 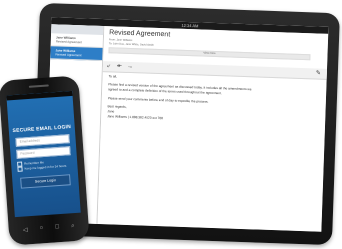 I want to click on reply-all-icon: ↞, so click(x=119, y=67).